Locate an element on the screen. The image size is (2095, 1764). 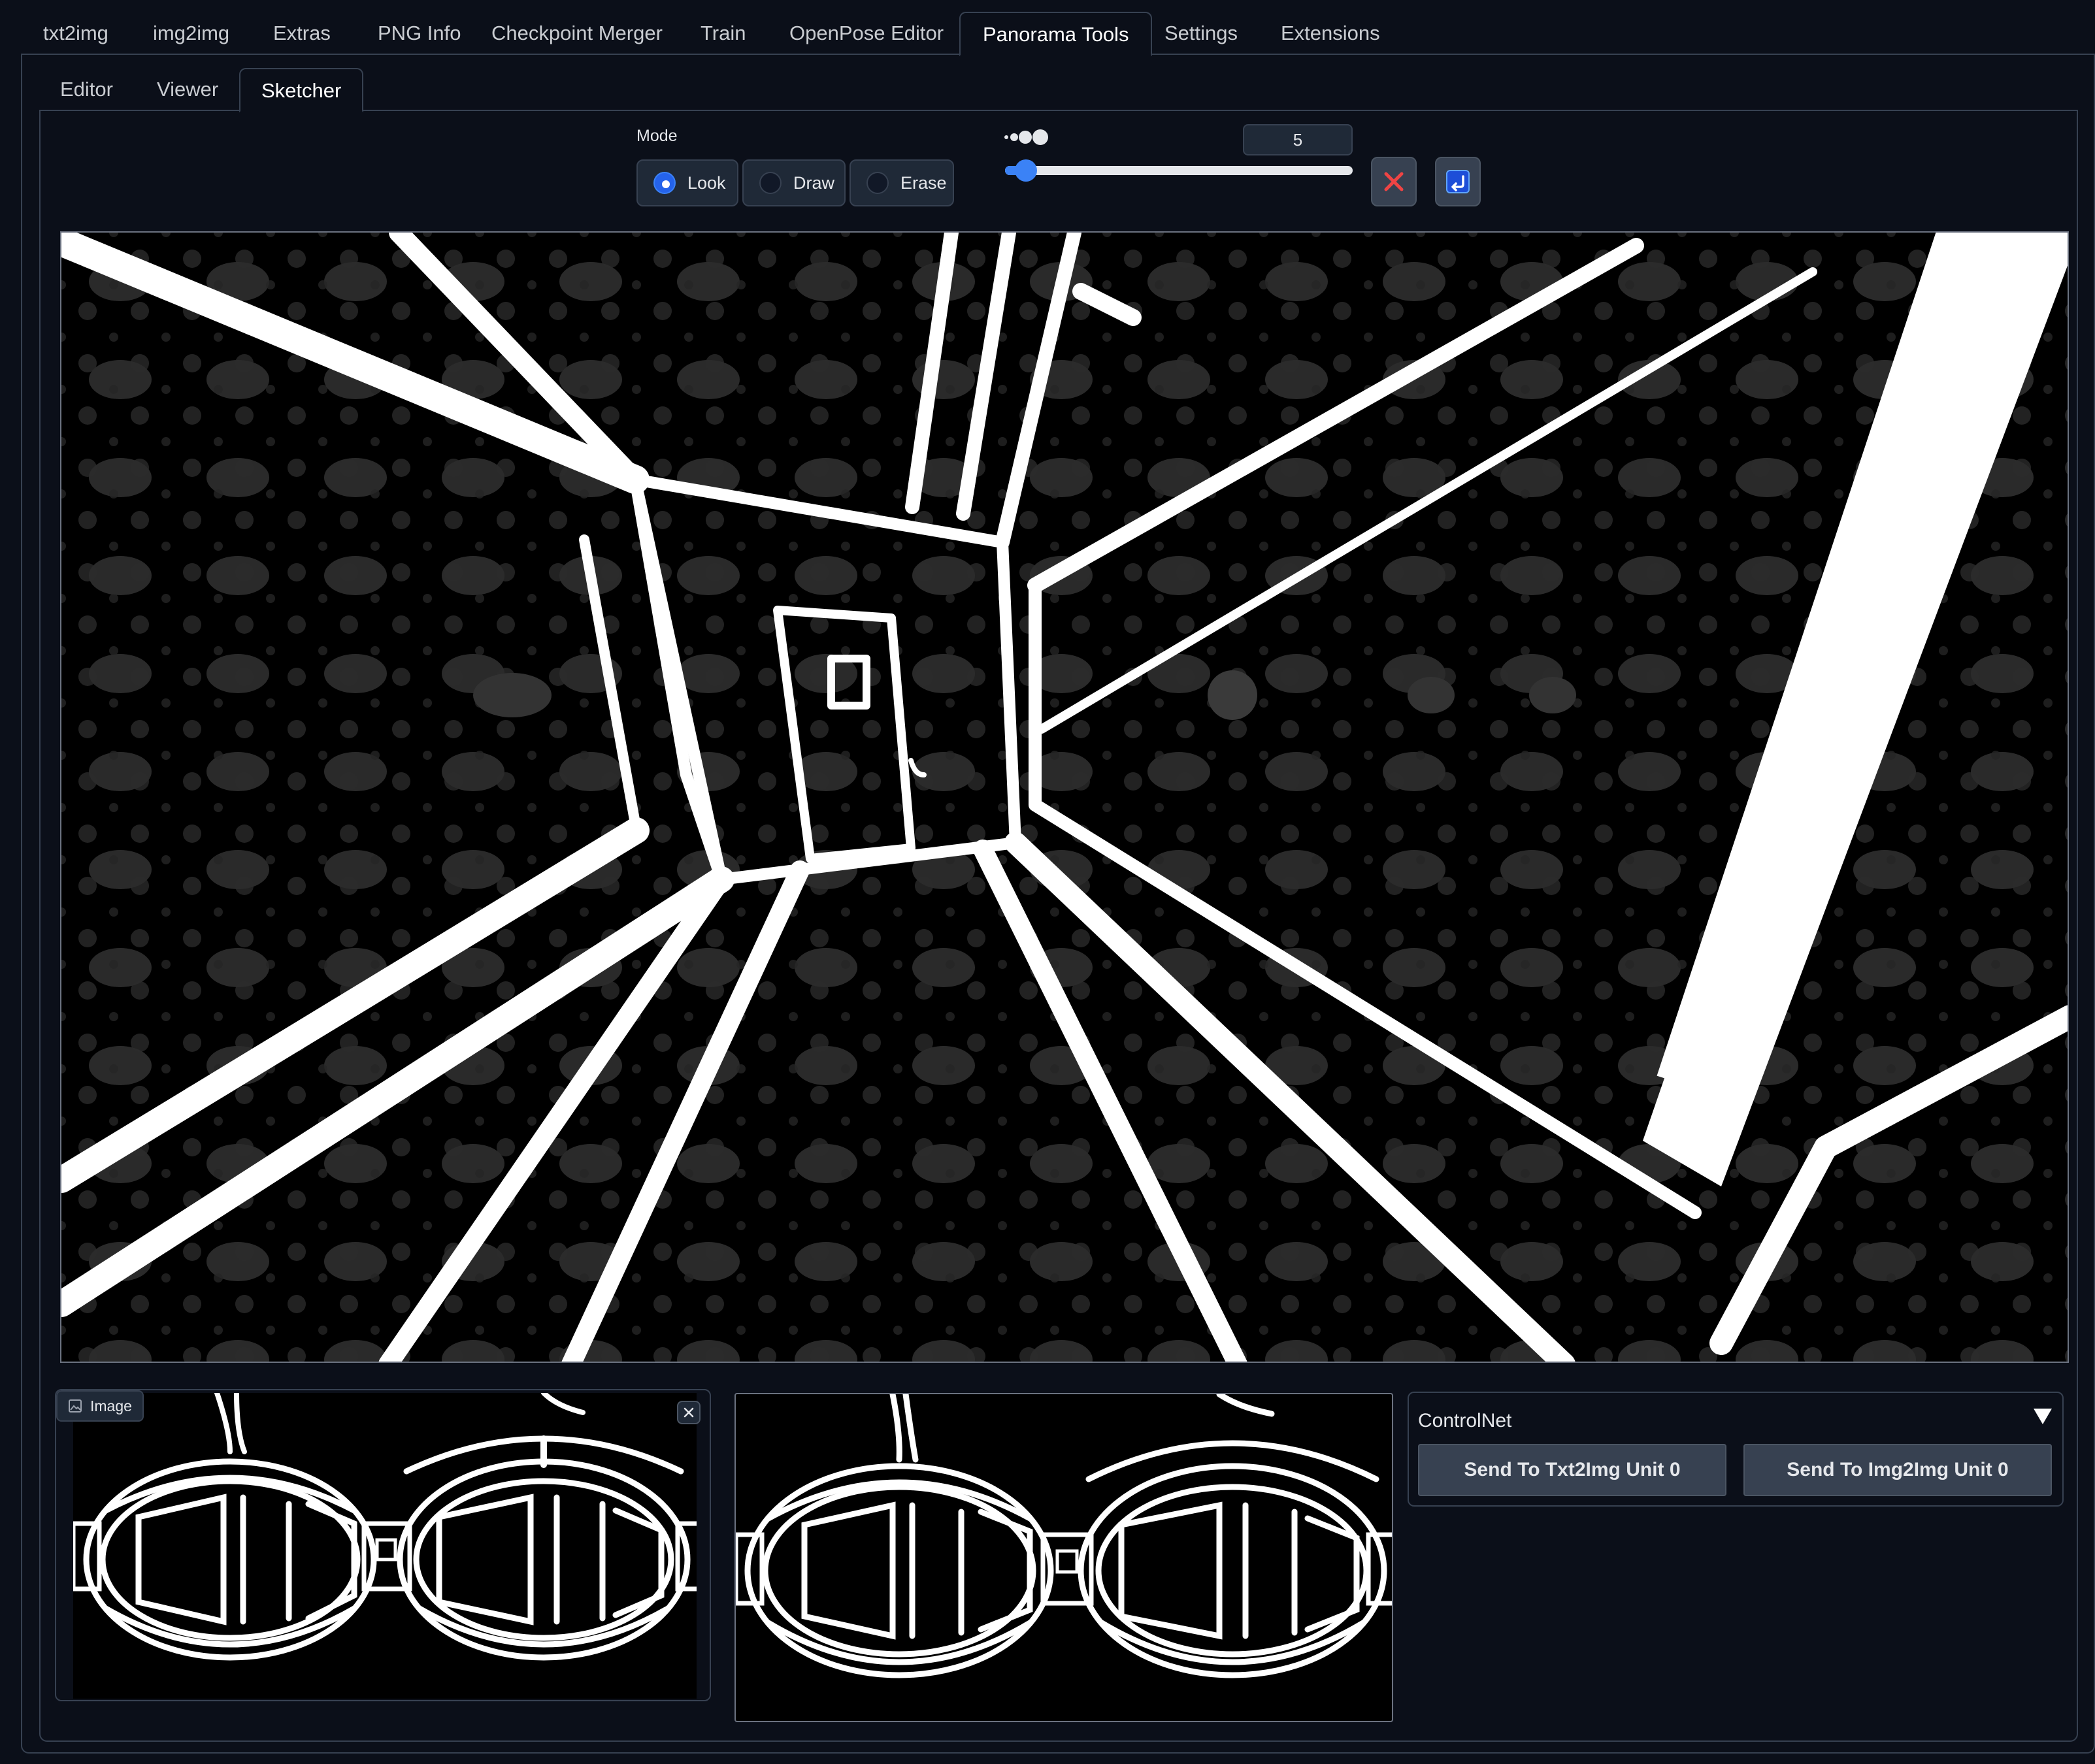
brush-size-slider is located at coordinates (1179, 170).